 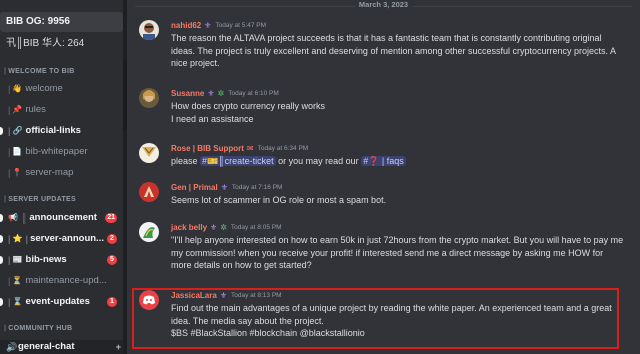 I want to click on channel-label: bib-news, so click(x=46, y=259).